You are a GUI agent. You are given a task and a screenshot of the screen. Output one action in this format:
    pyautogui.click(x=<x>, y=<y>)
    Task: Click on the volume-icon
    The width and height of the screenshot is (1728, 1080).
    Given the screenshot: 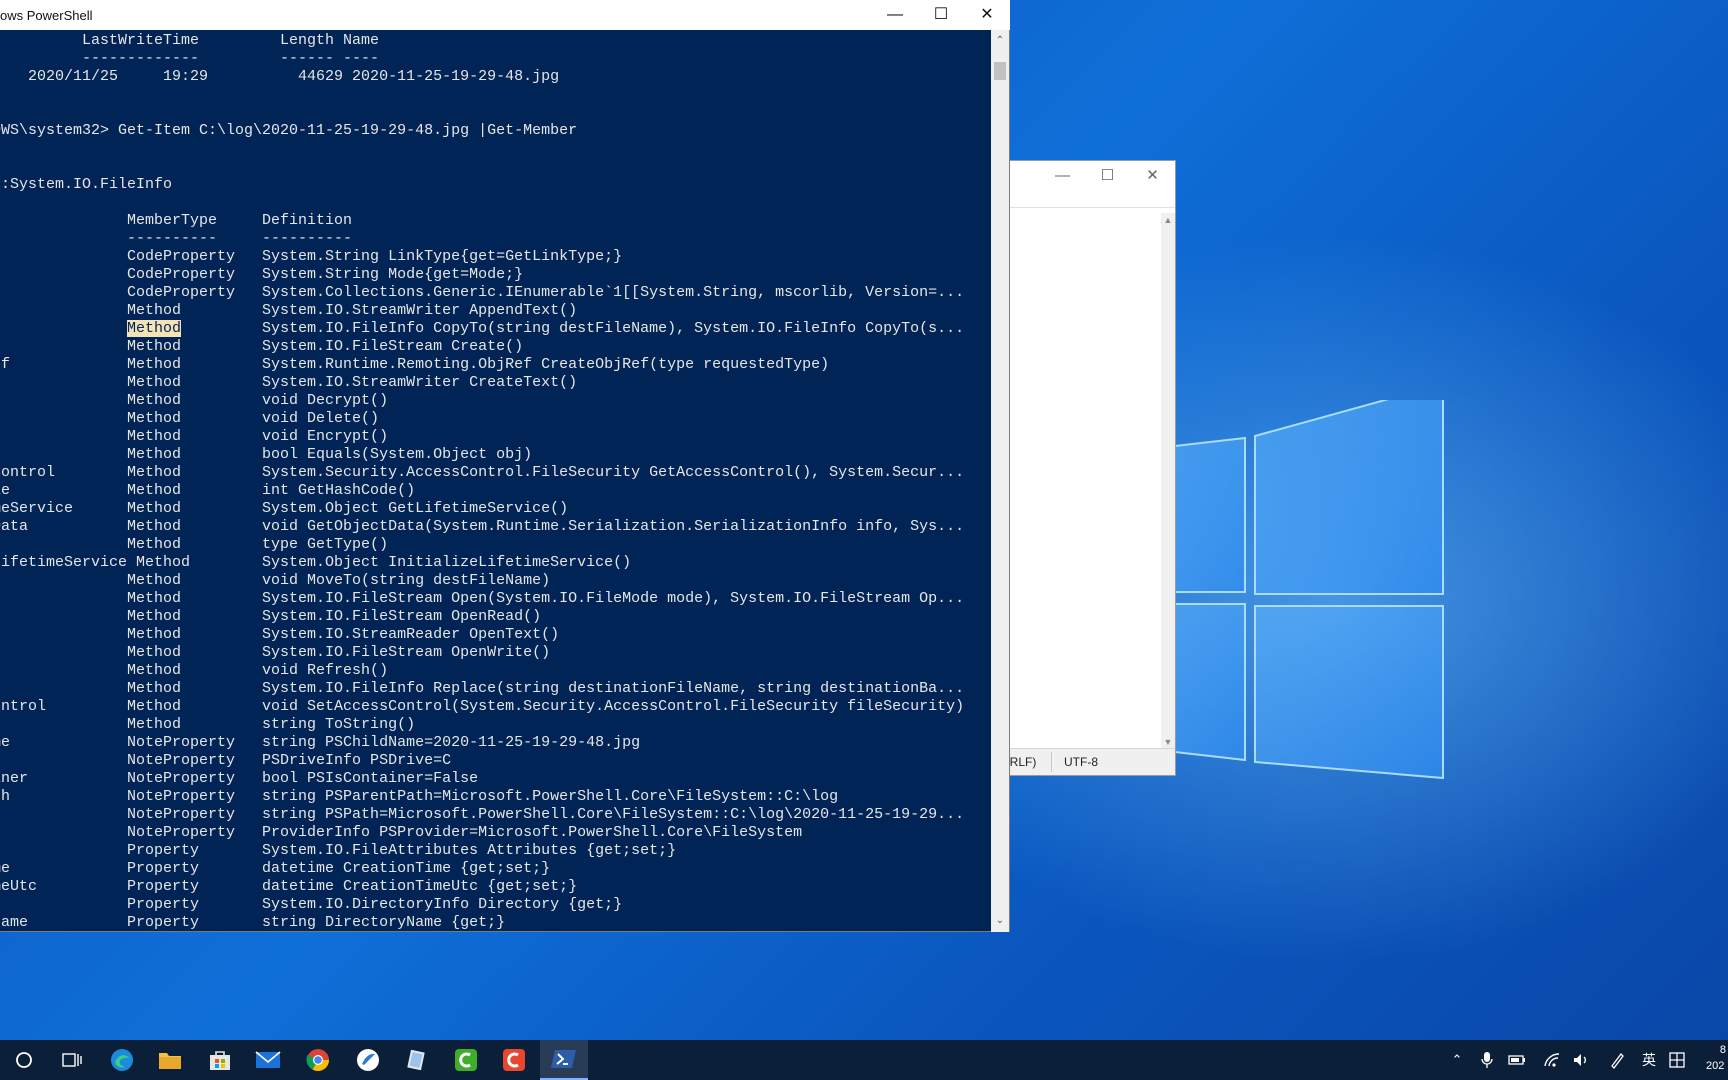 What is the action you would take?
    pyautogui.click(x=1581, y=1060)
    